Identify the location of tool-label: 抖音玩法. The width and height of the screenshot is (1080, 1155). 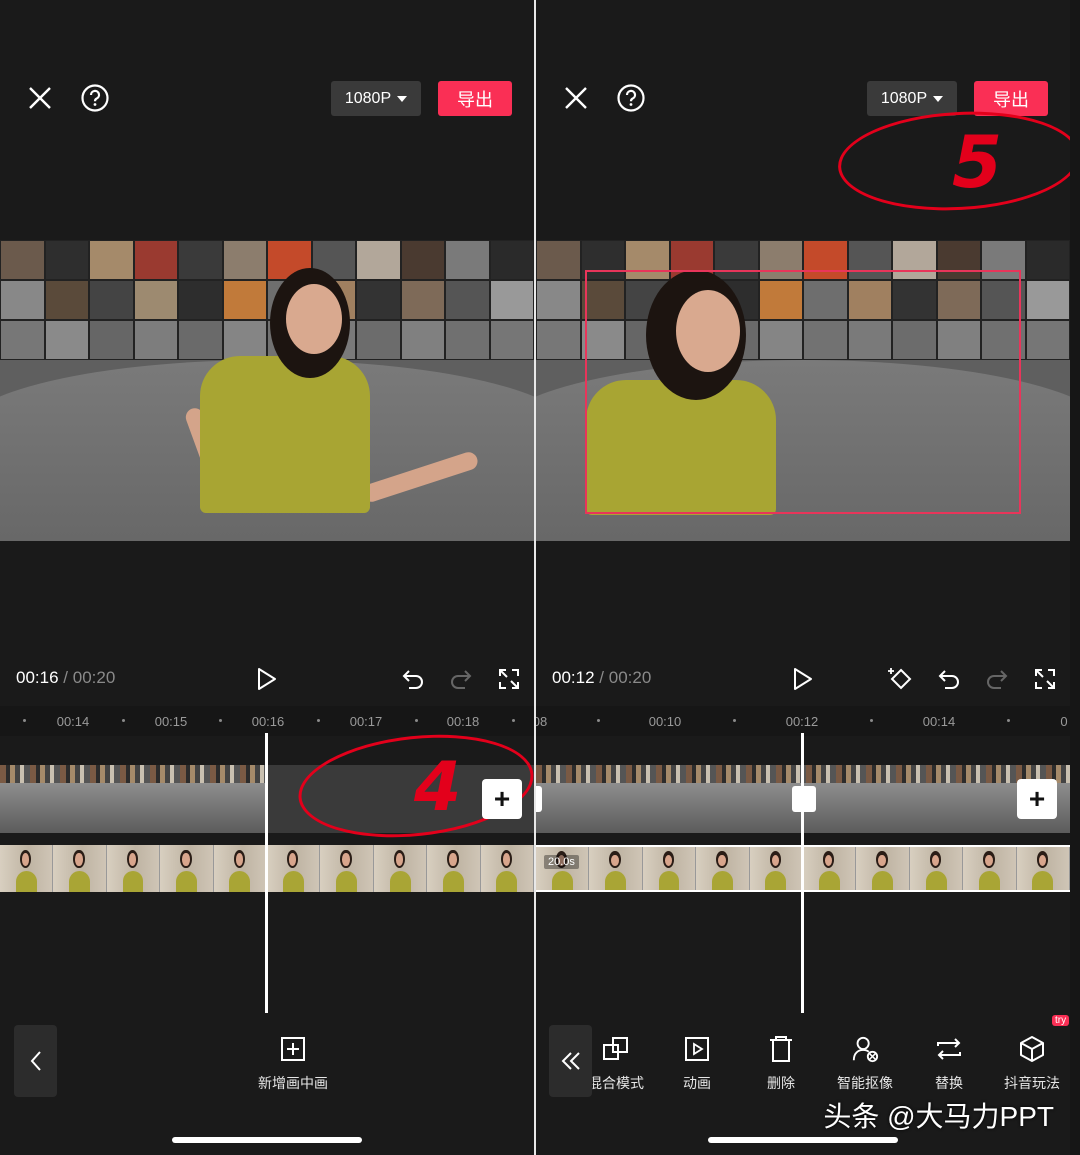
(1032, 1083).